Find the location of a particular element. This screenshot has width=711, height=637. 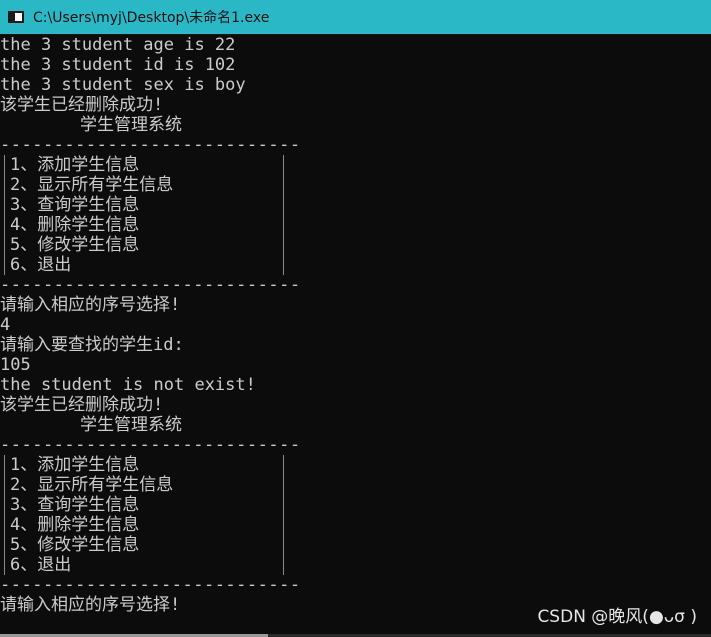

user-input-id: 105 is located at coordinates (15, 365).